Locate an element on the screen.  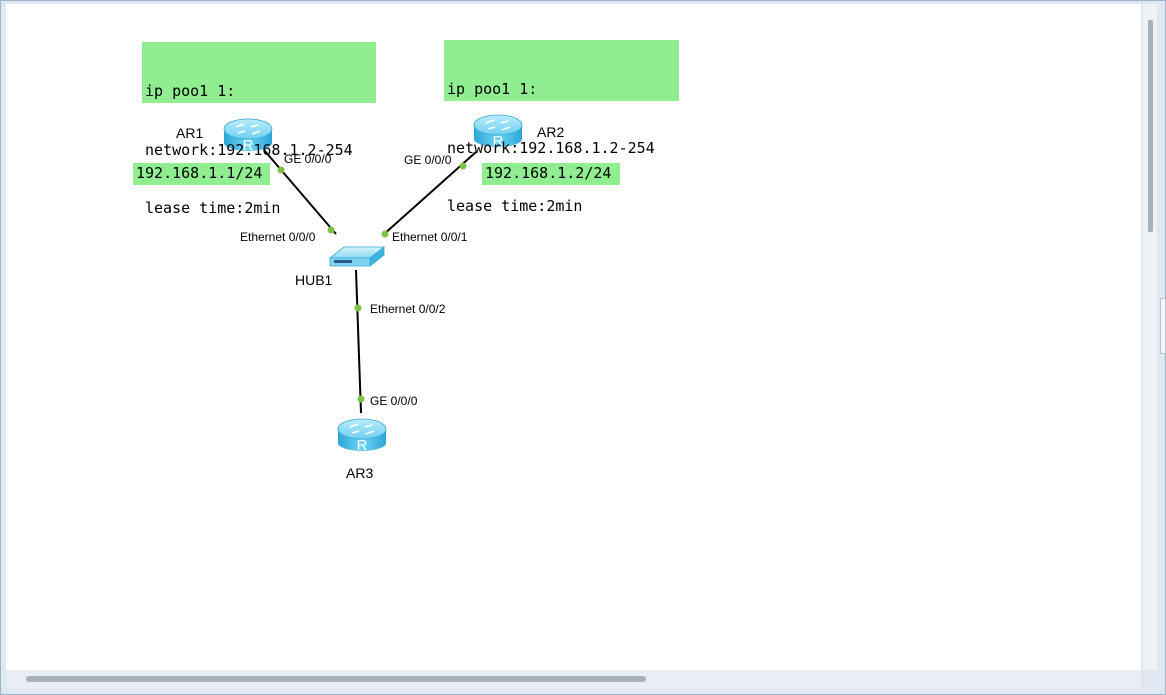
port-dot-hub-e2 is located at coordinates (358, 308).